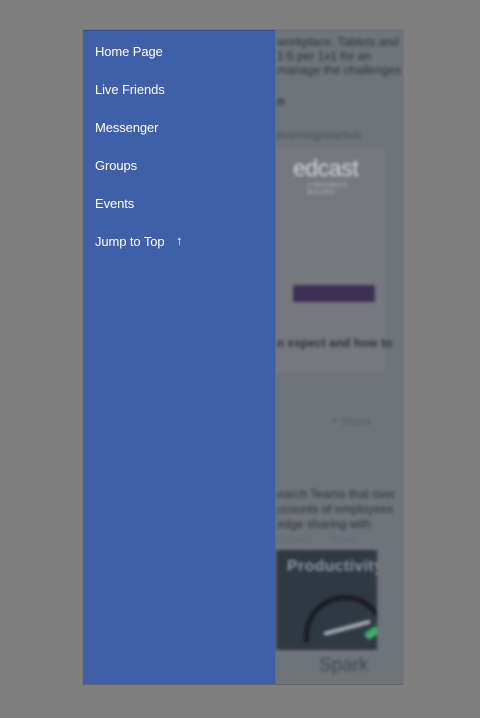  What do you see at coordinates (116, 165) in the screenshot?
I see `menu-item-label: Groups` at bounding box center [116, 165].